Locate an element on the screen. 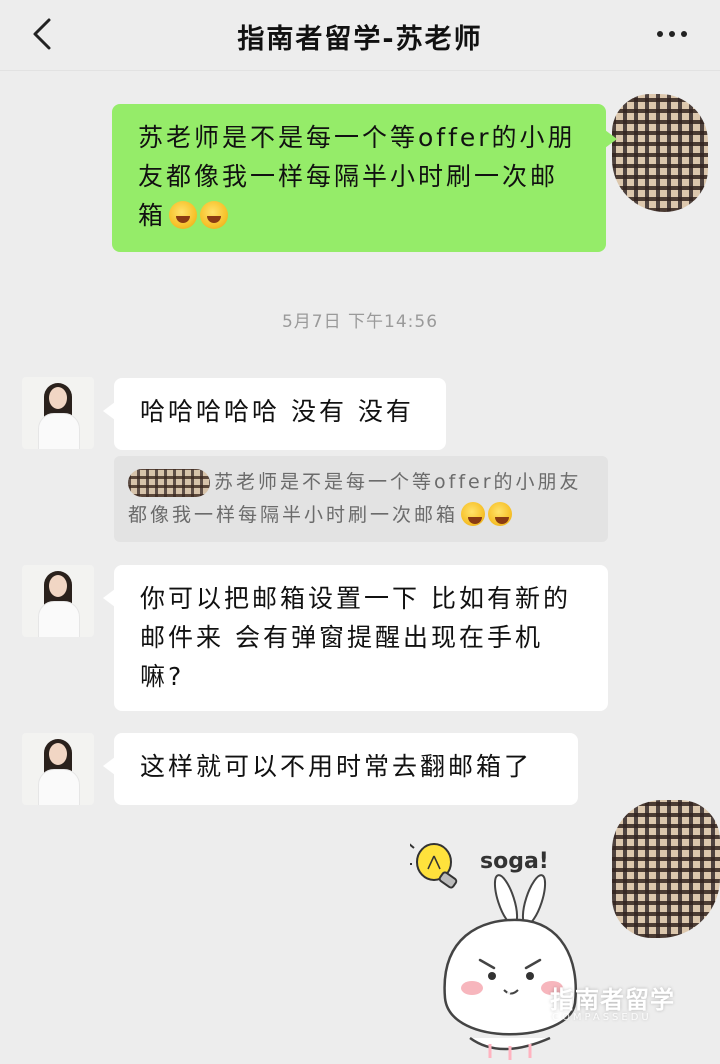 This screenshot has width=720, height=1064. message-bubble-incoming: 这样就可以不用时常去翻邮箱了 is located at coordinates (340, 769).